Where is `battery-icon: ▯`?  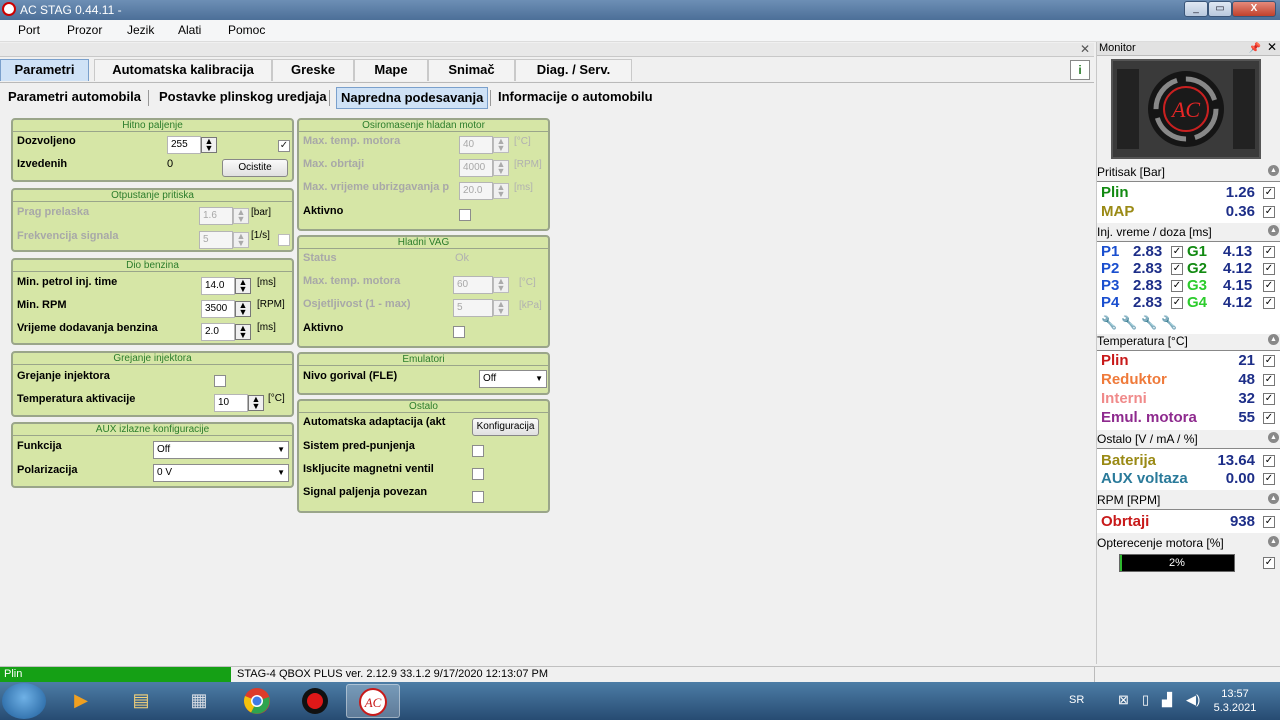 battery-icon: ▯ is located at coordinates (1145, 700).